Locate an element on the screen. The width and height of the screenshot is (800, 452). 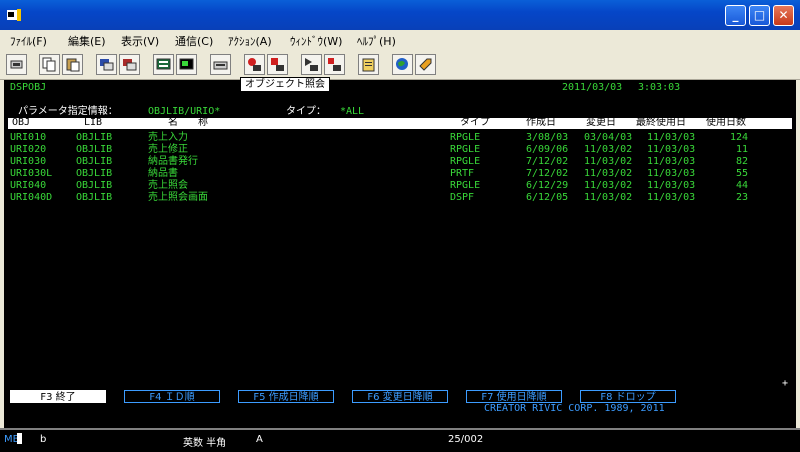
f8-drop-button: F8 ドロップ is located at coordinates (628, 396).